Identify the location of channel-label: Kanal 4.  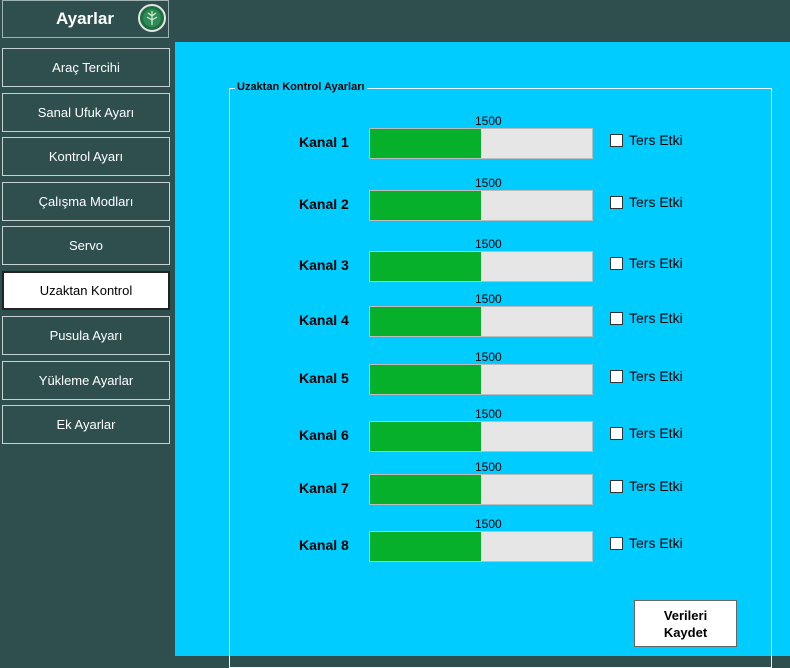
(324, 320).